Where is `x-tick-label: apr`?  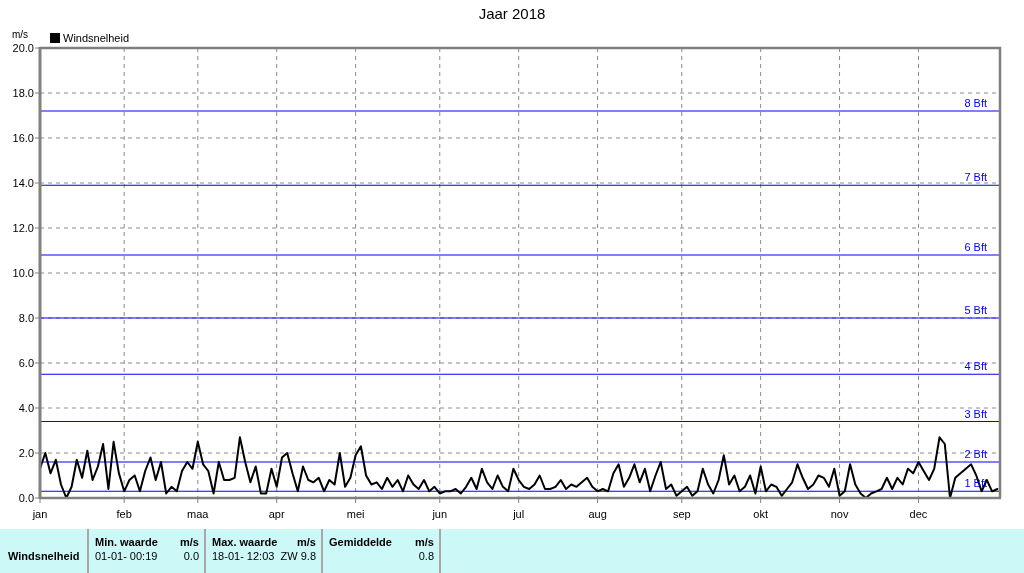
x-tick-label: apr is located at coordinates (276, 514).